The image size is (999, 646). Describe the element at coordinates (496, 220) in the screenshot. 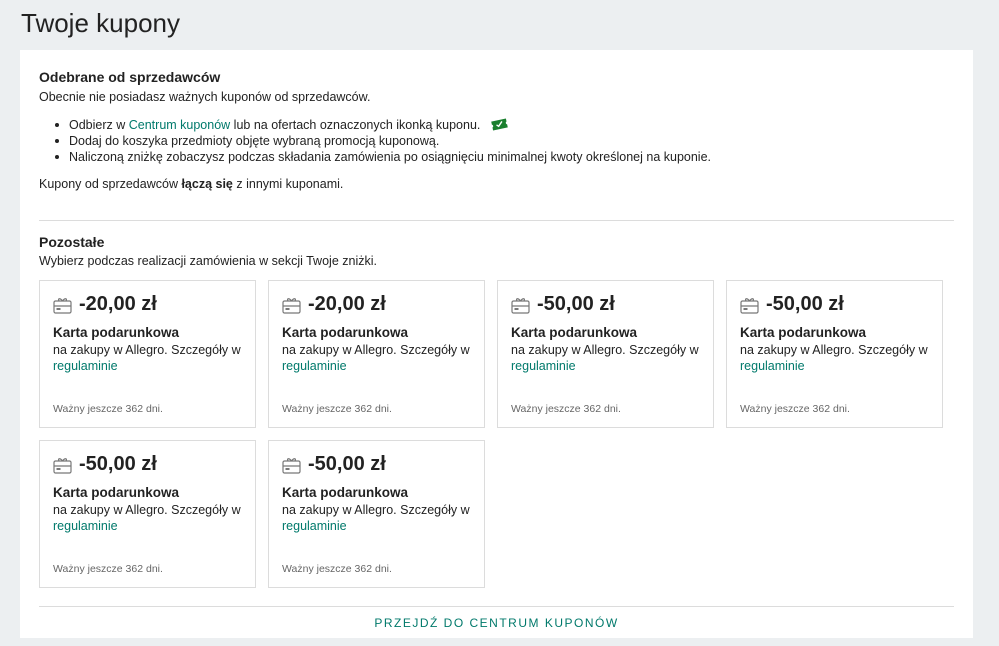

I see `section-divider` at that location.